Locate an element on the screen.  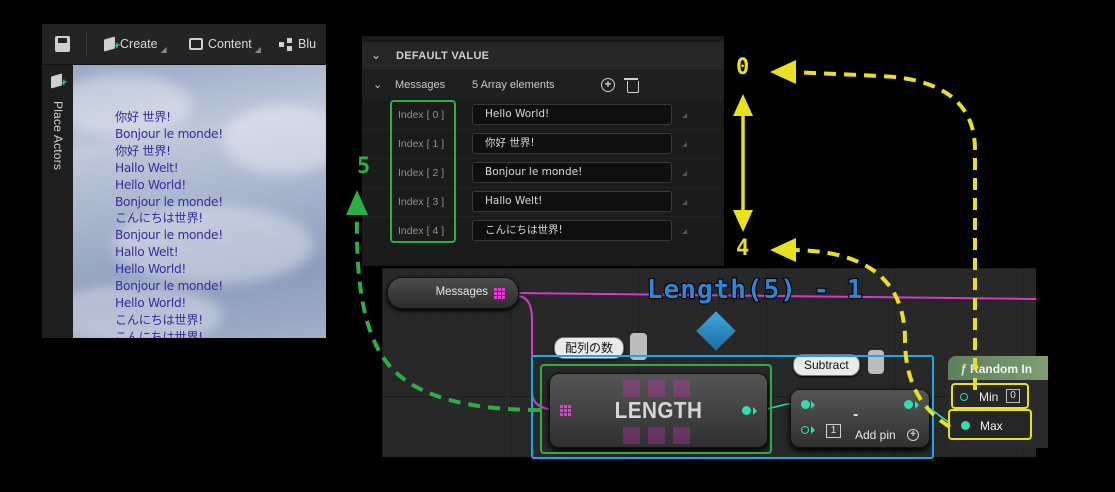
max-to-four-arrow is located at coordinates (870, 338).